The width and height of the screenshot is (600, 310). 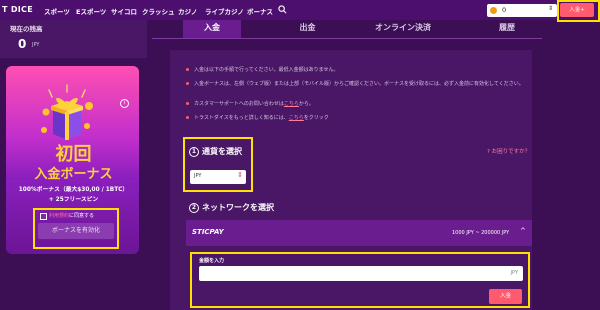 I want to click on step-number: 2, so click(x=194, y=208).